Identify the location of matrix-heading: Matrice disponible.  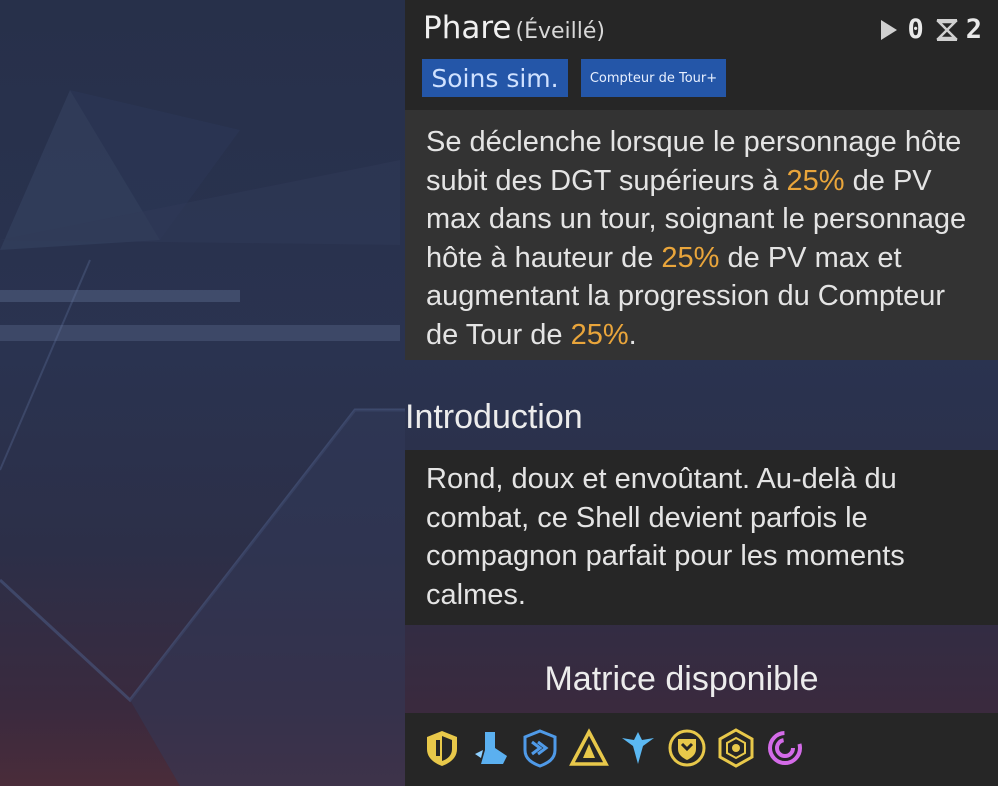
(681, 679).